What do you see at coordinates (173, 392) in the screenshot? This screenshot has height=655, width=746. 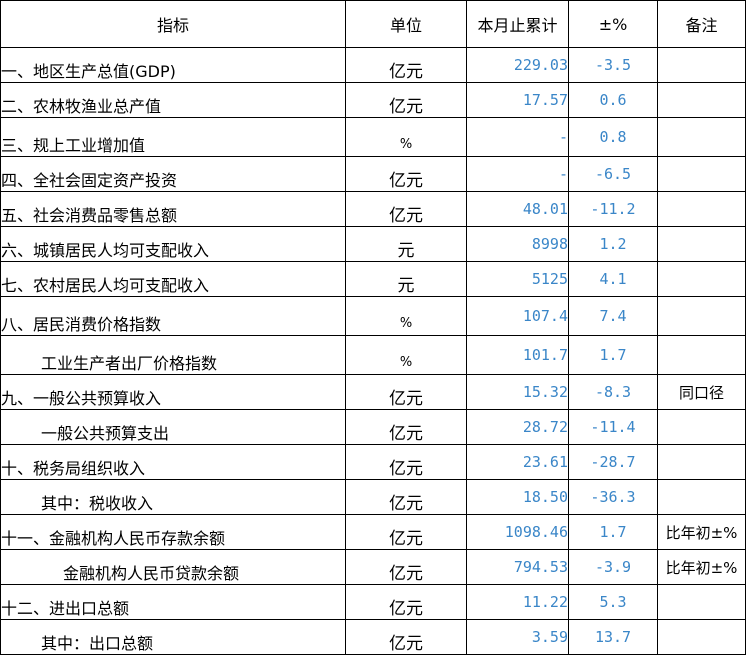 I see `indicator-cell: 九、一般公共预算收入` at bounding box center [173, 392].